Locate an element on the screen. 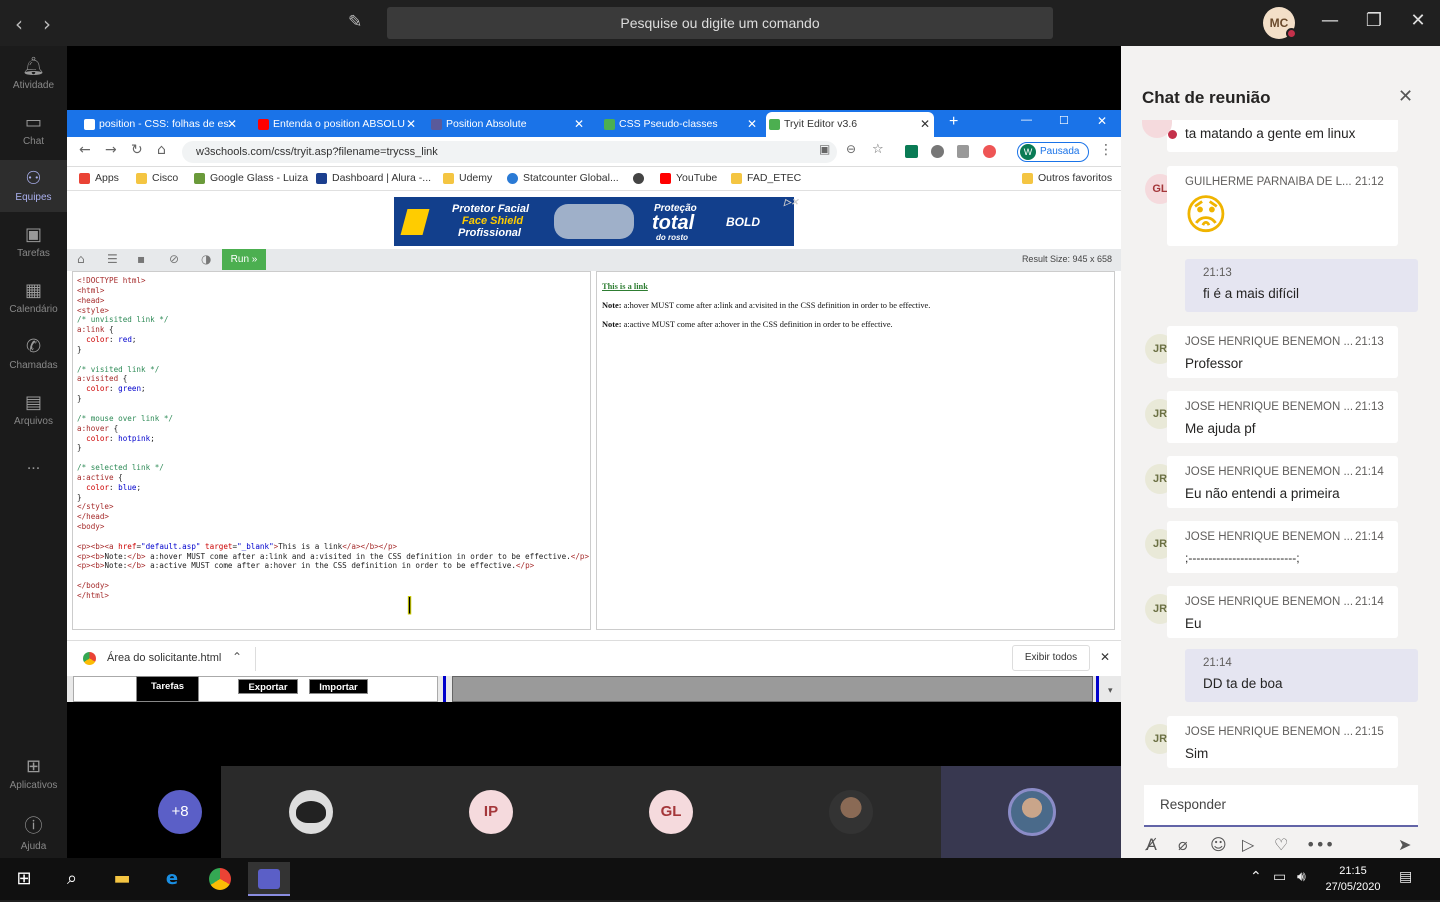  bookmark-item: Google Glass - Luiza is located at coordinates (251, 178).